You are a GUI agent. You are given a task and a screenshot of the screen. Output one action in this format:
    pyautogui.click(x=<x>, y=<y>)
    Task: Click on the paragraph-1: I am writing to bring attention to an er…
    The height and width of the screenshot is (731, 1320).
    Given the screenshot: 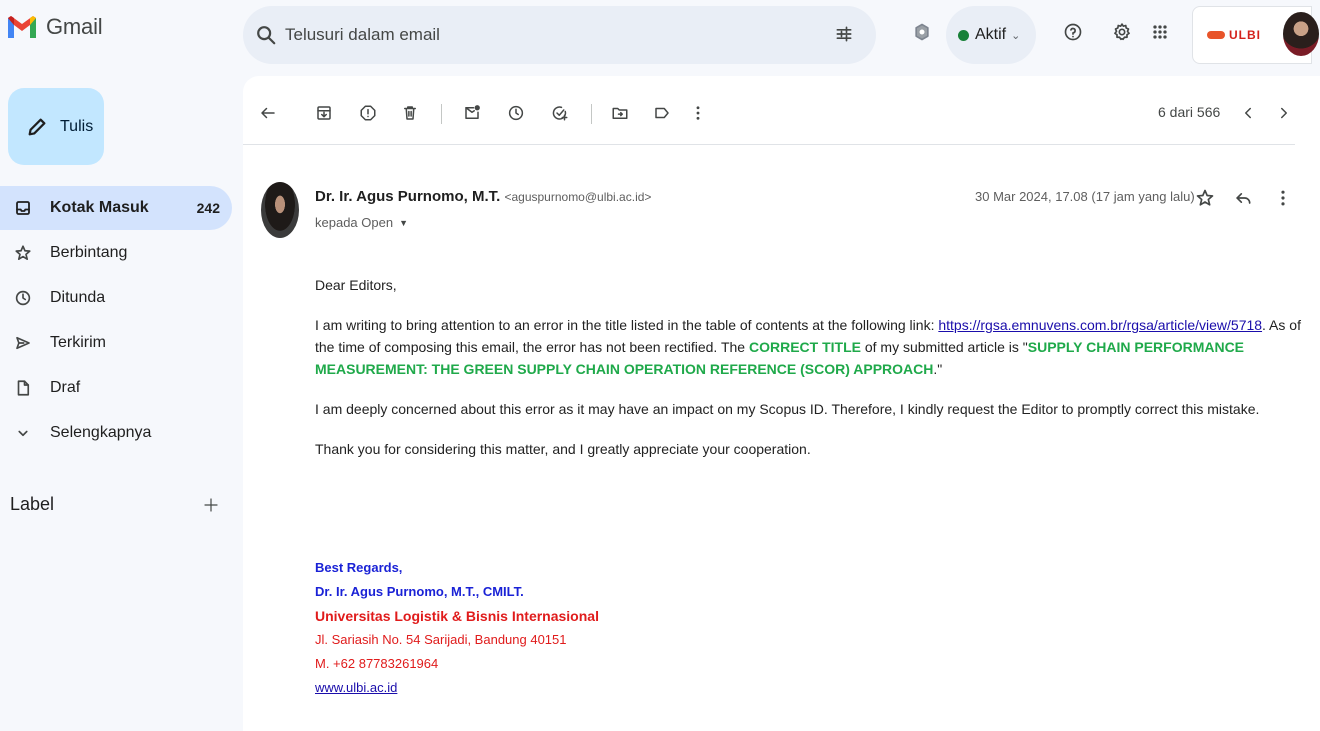 What is the action you would take?
    pyautogui.click(x=811, y=347)
    